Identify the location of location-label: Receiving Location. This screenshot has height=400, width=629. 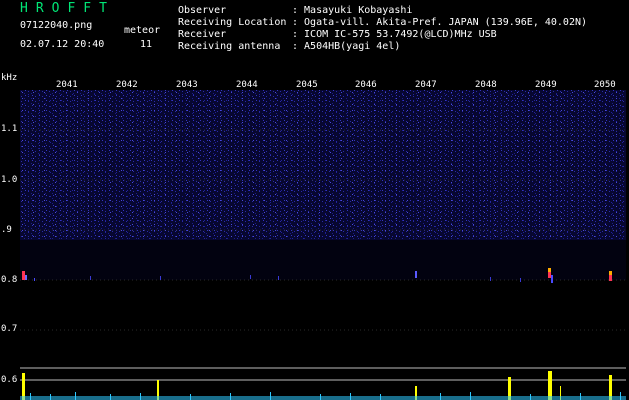
(232, 22).